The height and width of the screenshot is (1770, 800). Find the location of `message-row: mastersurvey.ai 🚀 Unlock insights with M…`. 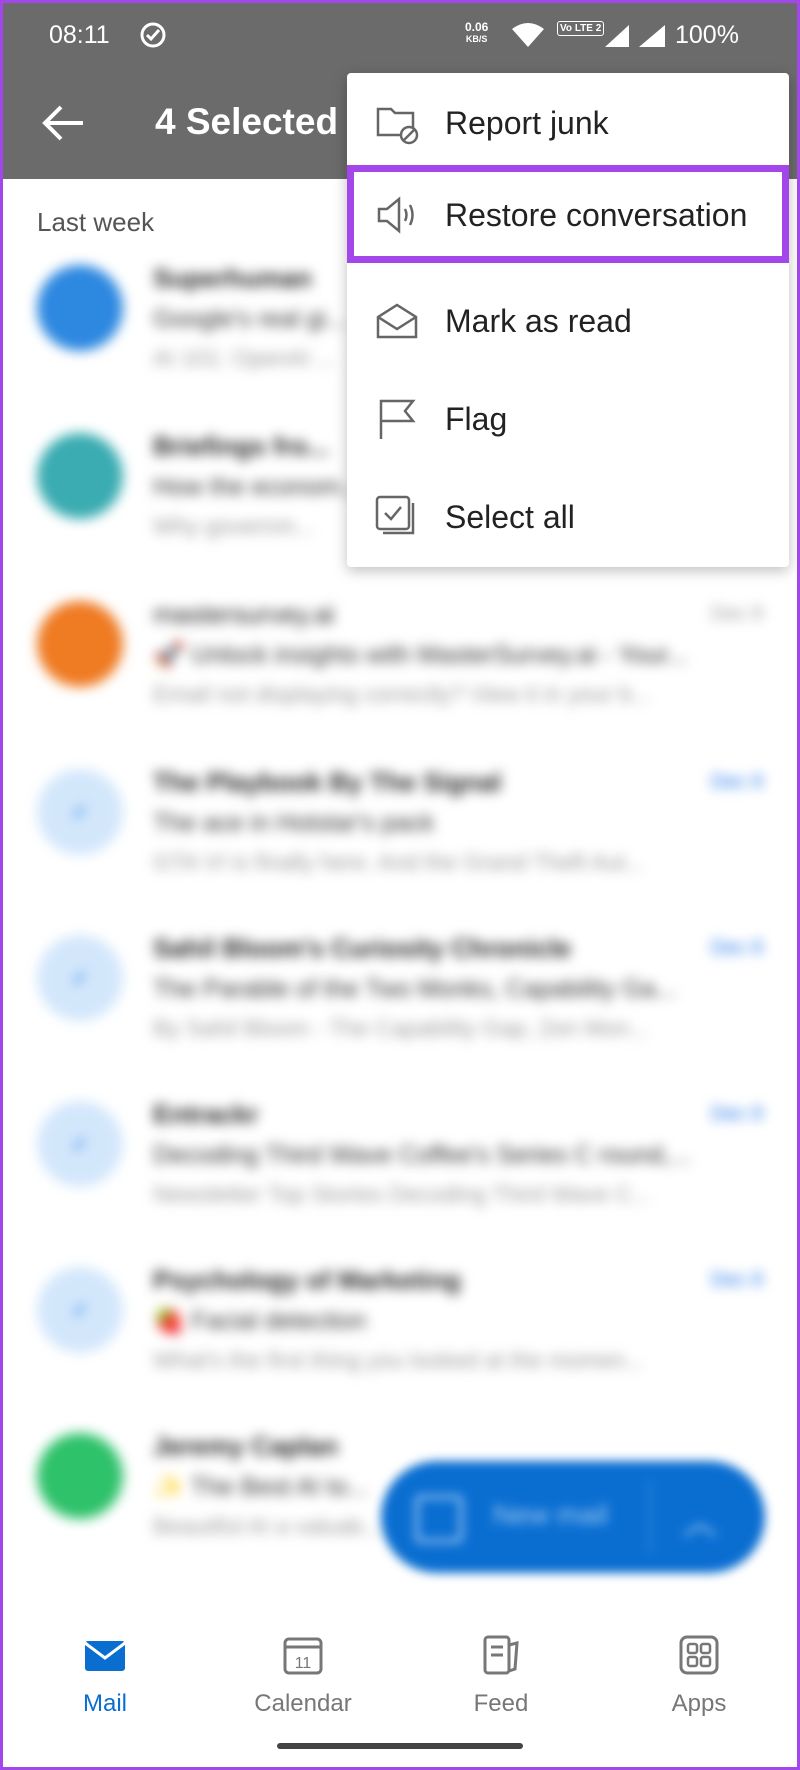

message-row: mastersurvey.ai 🚀 Unlock insights with M… is located at coordinates (400, 655).